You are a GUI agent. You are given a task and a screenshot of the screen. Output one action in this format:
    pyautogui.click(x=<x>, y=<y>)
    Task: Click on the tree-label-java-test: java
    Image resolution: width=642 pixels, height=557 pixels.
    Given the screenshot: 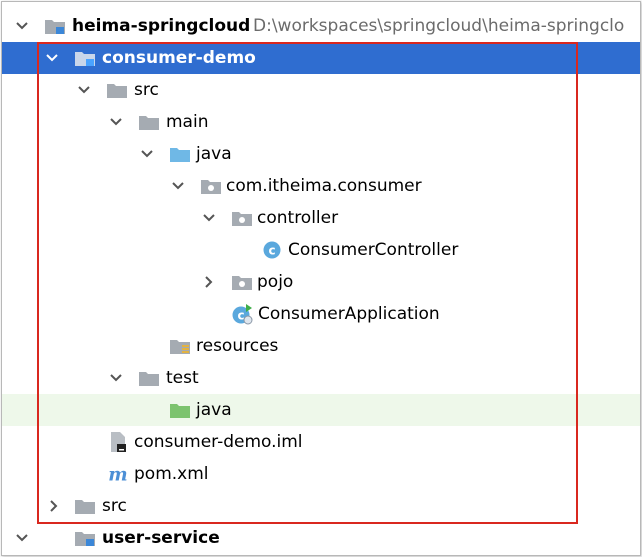 What is the action you would take?
    pyautogui.click(x=214, y=410)
    